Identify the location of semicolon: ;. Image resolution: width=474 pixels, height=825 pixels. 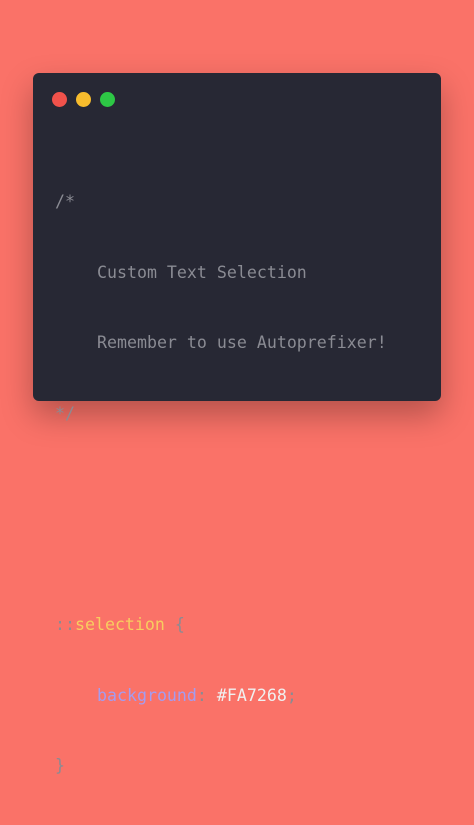
(291, 695).